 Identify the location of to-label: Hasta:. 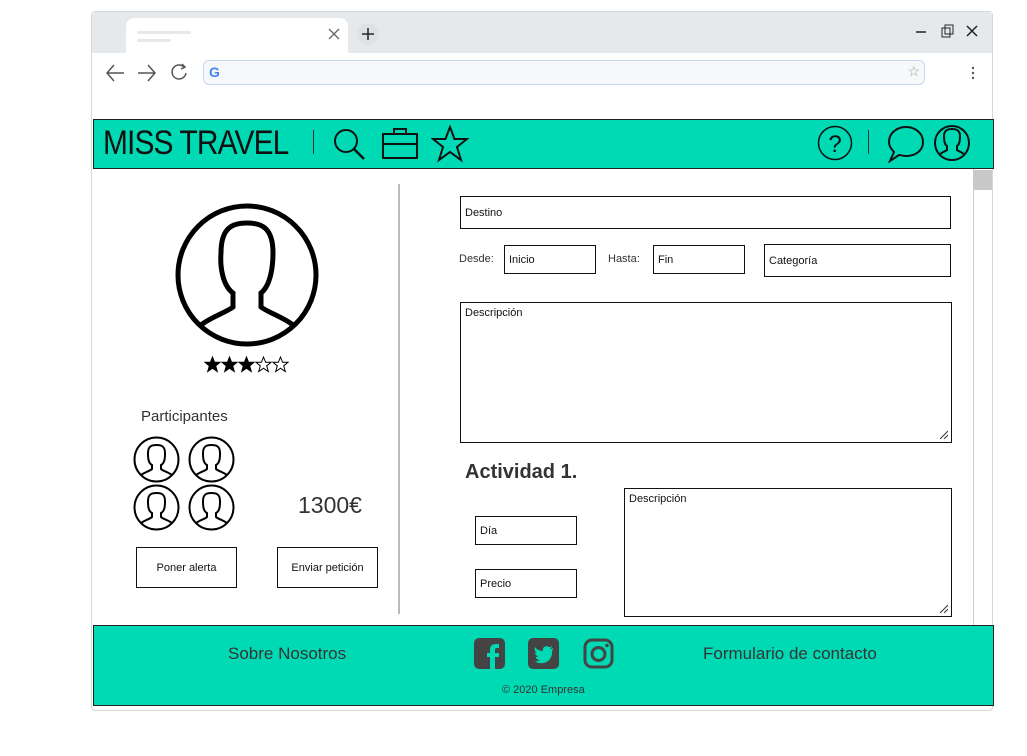
(624, 259).